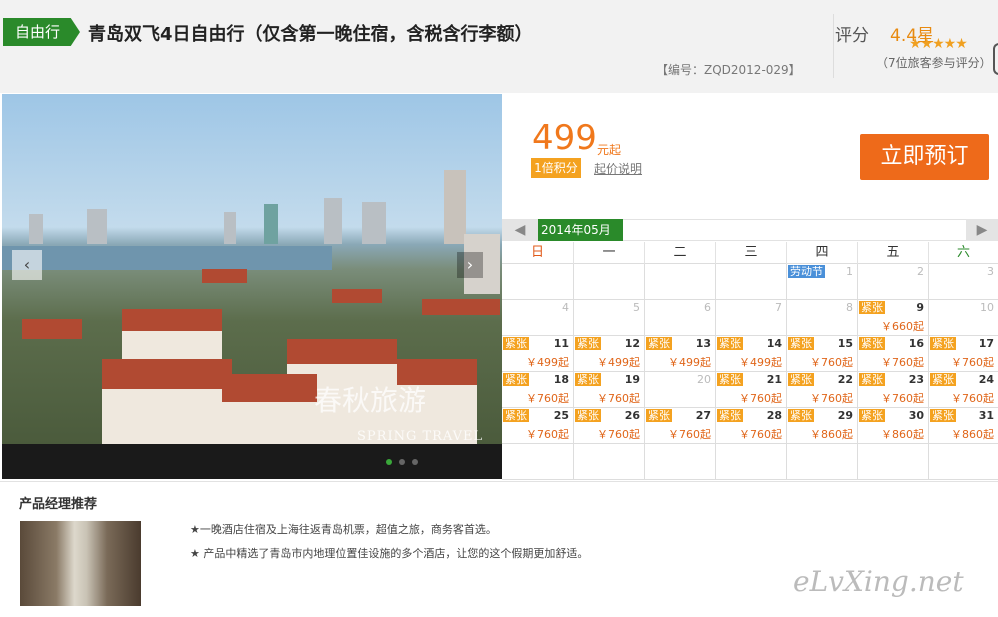 Image resolution: width=998 pixels, height=617 pixels. What do you see at coordinates (916, 343) in the screenshot?
I see `day-number: 16` at bounding box center [916, 343].